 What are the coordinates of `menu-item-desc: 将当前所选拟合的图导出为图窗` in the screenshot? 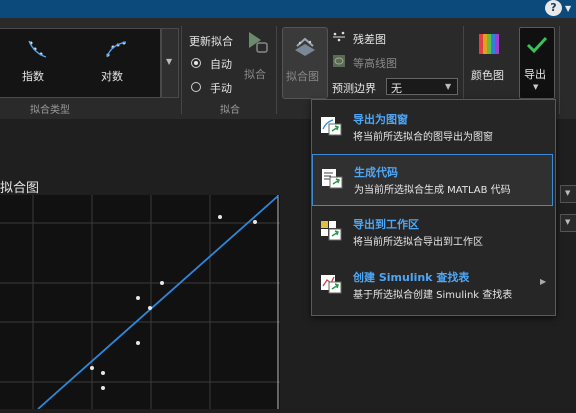 It's located at (423, 137).